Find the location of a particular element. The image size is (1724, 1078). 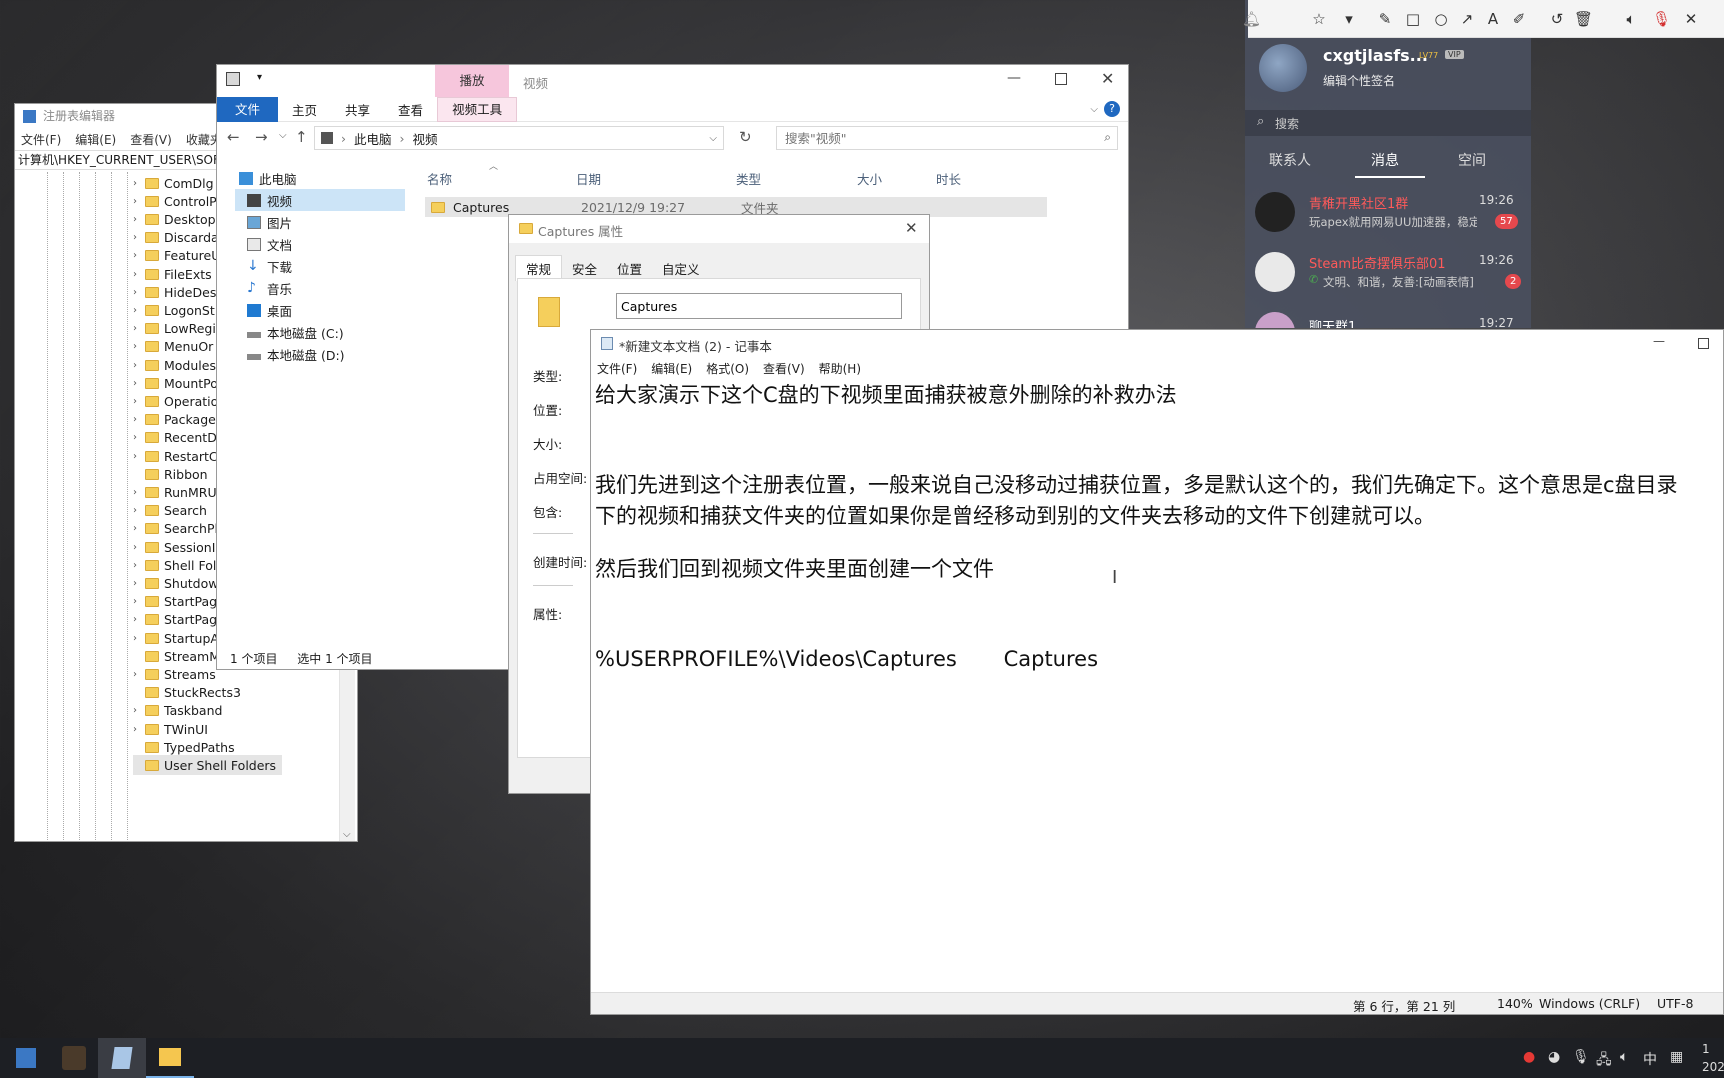

taskbar-notepad is located at coordinates (122, 1058).